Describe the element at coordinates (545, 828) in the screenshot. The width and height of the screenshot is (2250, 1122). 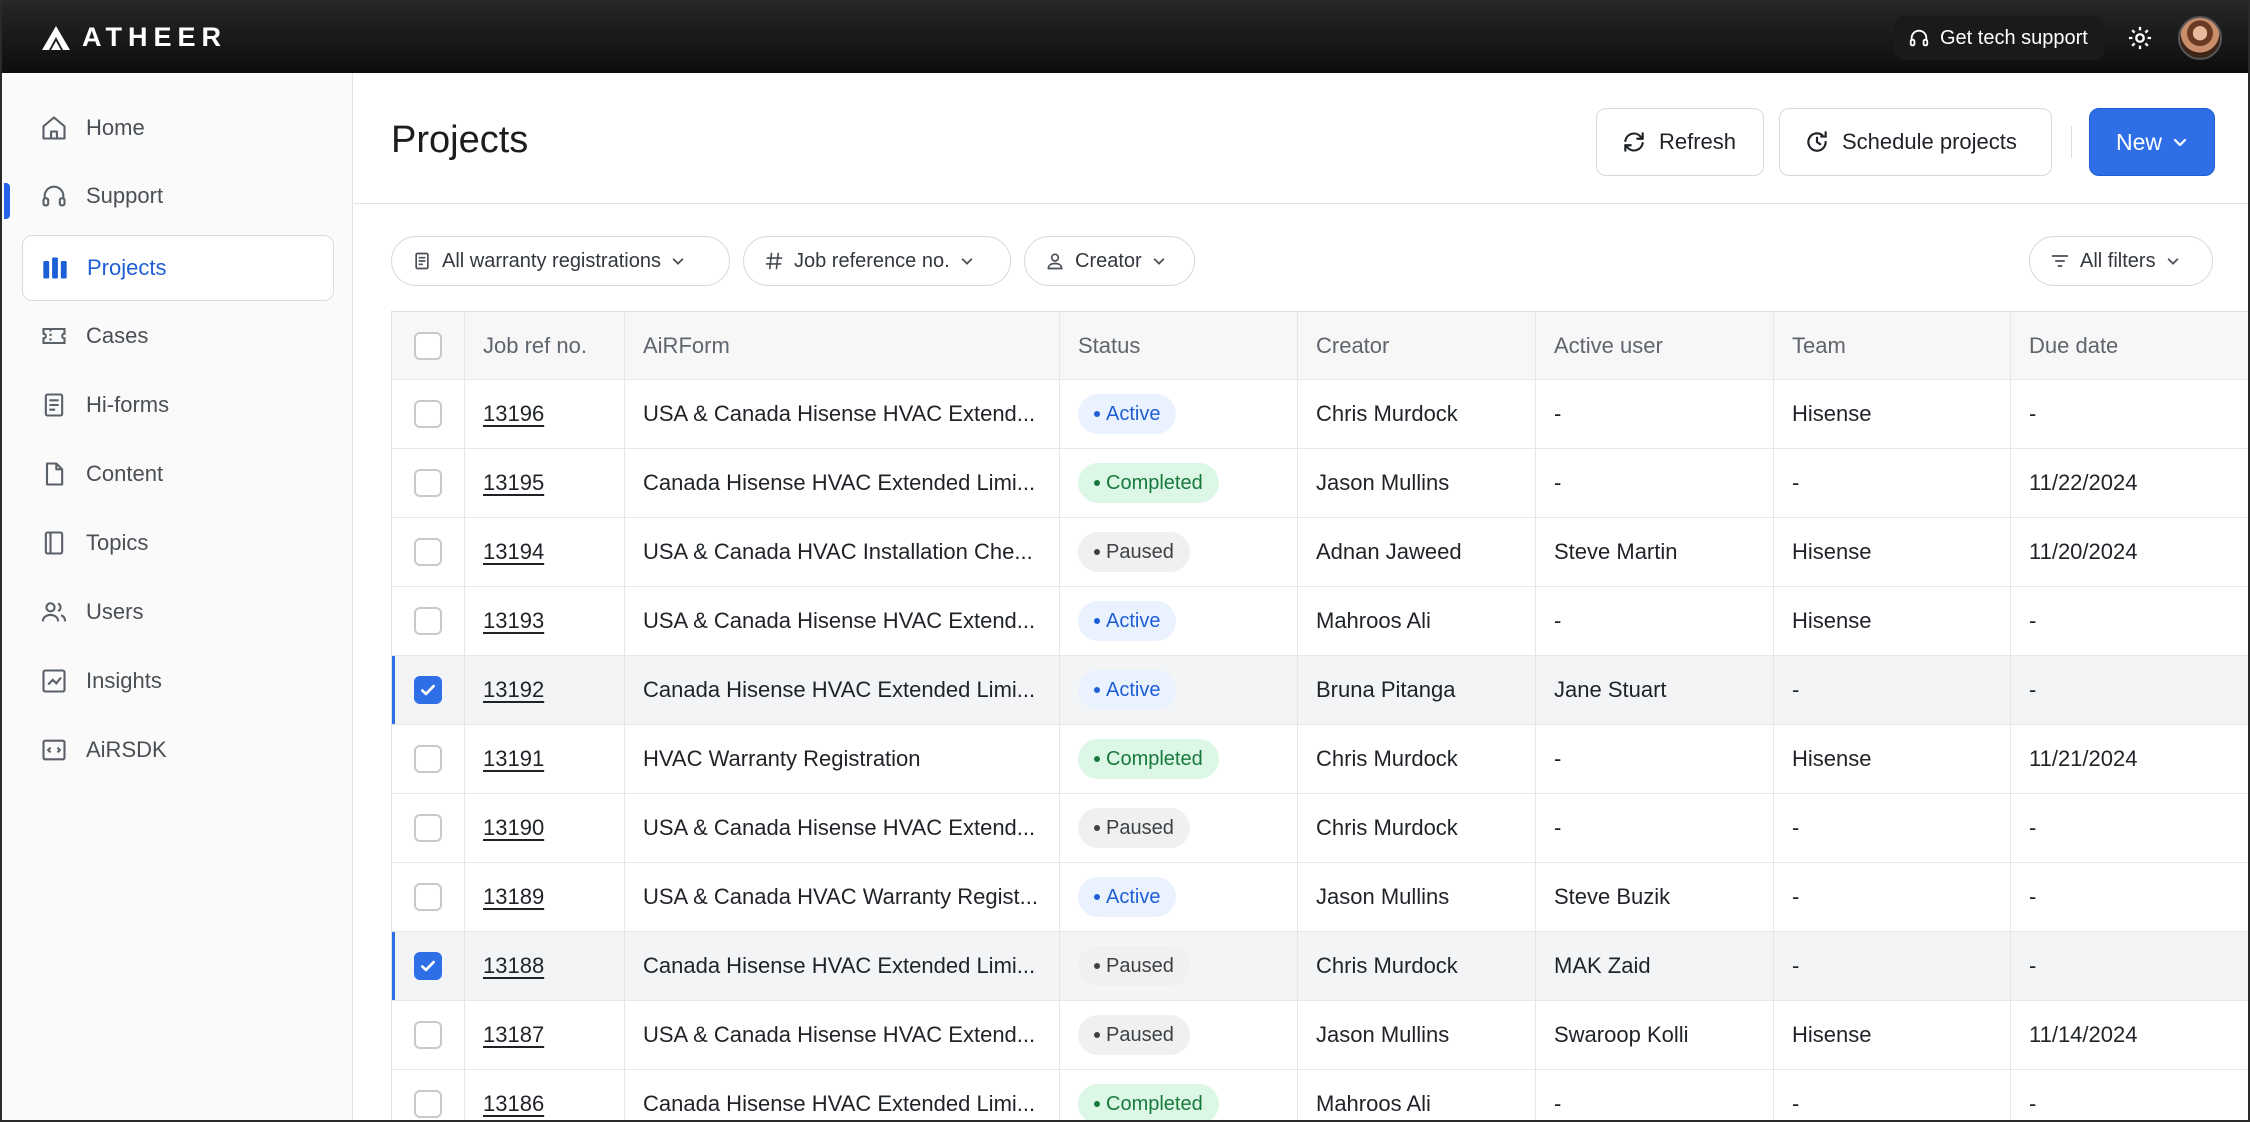
I see `job-ref-cell: 13190` at that location.